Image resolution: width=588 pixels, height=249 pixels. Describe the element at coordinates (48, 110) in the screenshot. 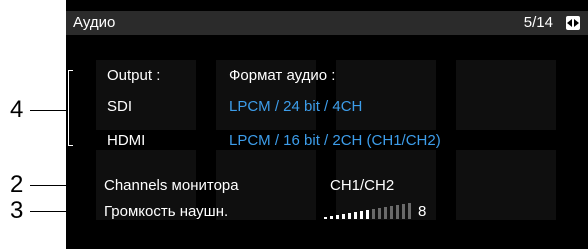

I see `callout-4-line` at that location.